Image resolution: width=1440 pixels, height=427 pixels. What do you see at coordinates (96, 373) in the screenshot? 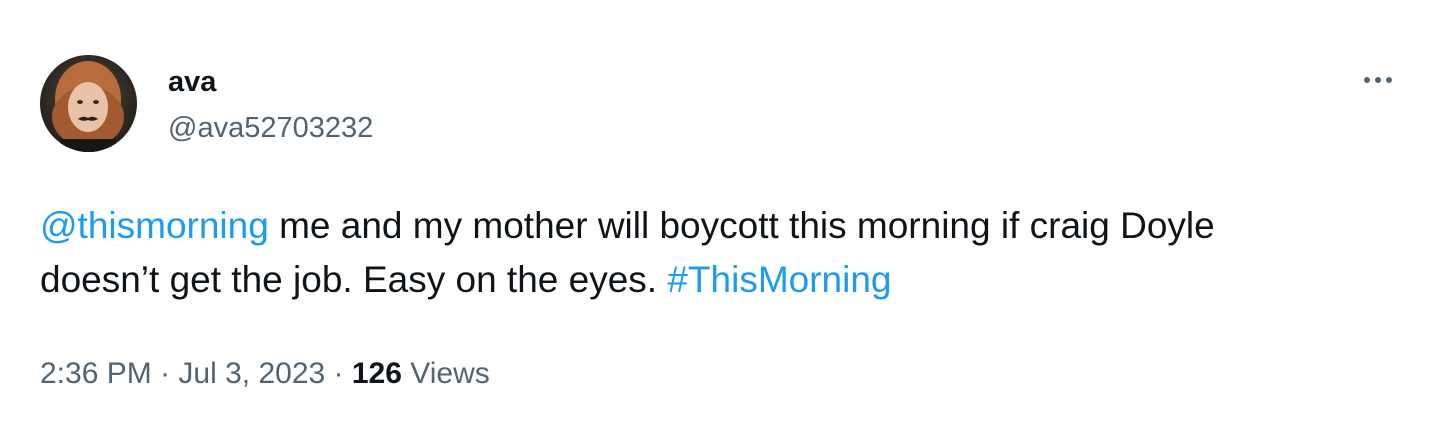
I see `tweet-time: 2:36 PM` at bounding box center [96, 373].